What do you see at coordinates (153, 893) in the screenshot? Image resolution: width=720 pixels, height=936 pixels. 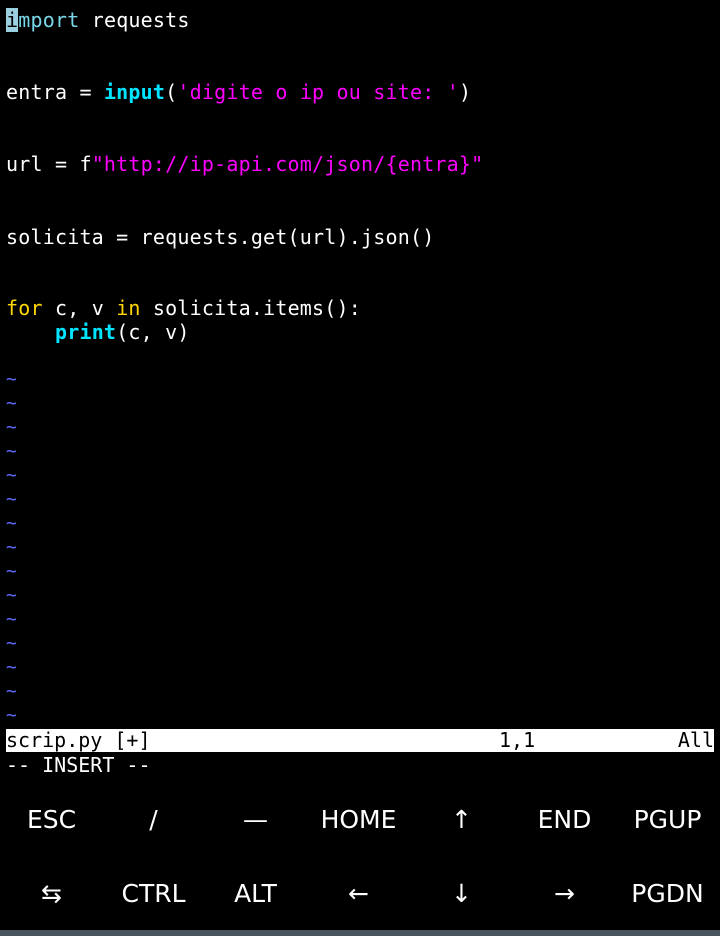 I see `ctrl-key: CTRL` at bounding box center [153, 893].